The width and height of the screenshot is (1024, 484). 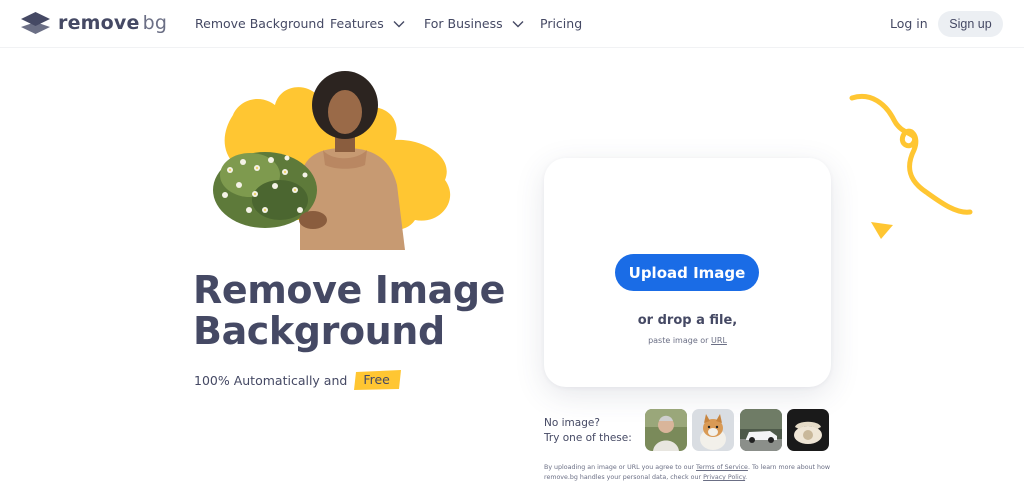 I want to click on sample-thumb-woman, so click(x=666, y=430).